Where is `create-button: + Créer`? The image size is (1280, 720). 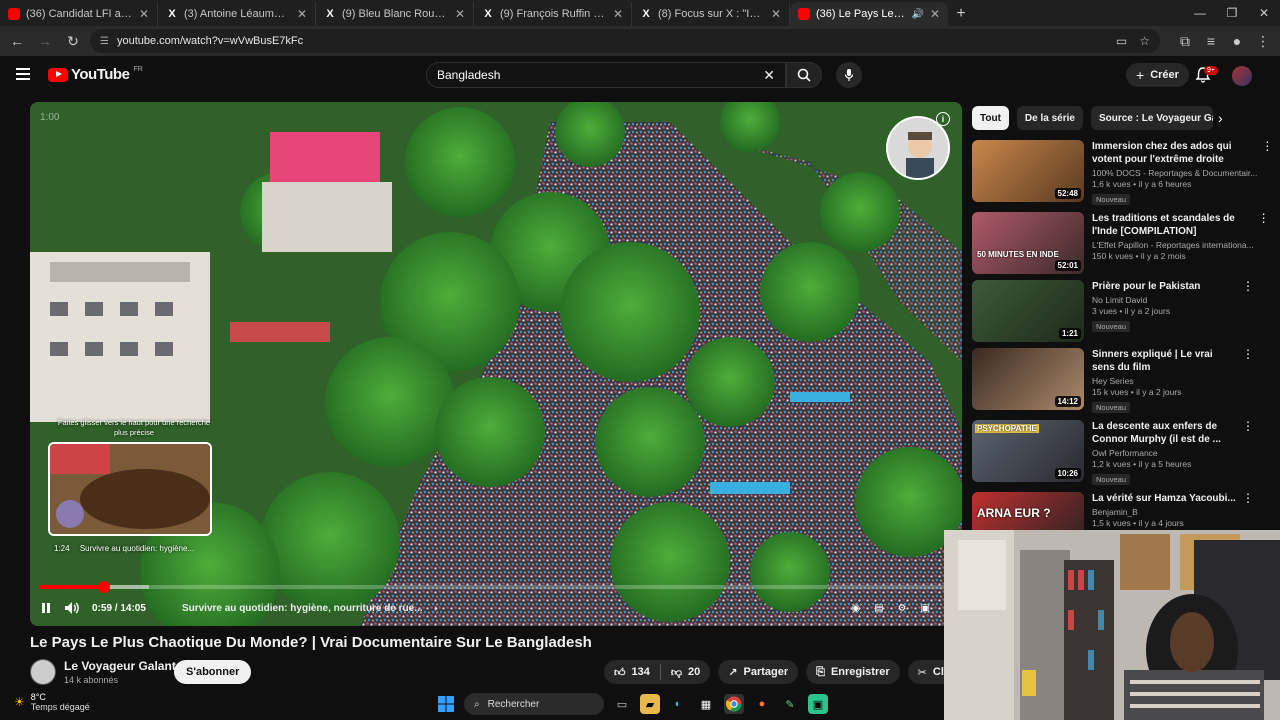 create-button: + Créer is located at coordinates (1157, 75).